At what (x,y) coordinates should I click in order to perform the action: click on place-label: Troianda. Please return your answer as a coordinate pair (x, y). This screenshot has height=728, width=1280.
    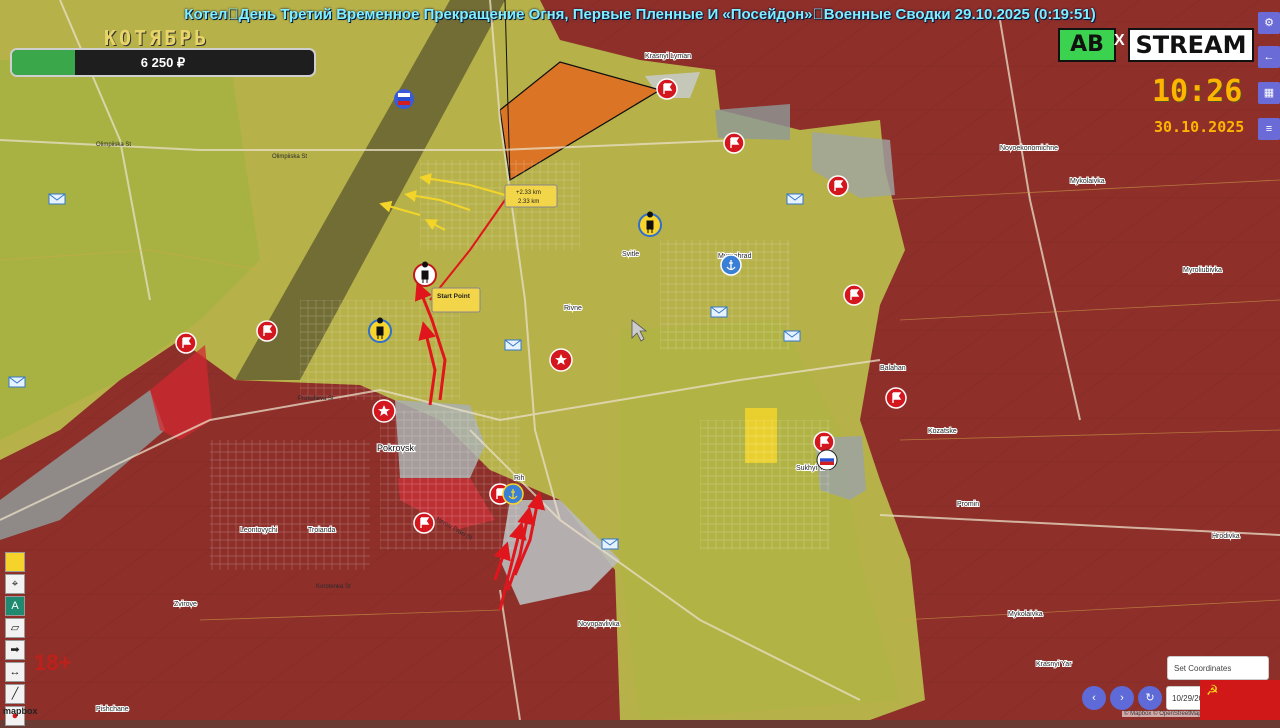
    Looking at the image, I should click on (321, 530).